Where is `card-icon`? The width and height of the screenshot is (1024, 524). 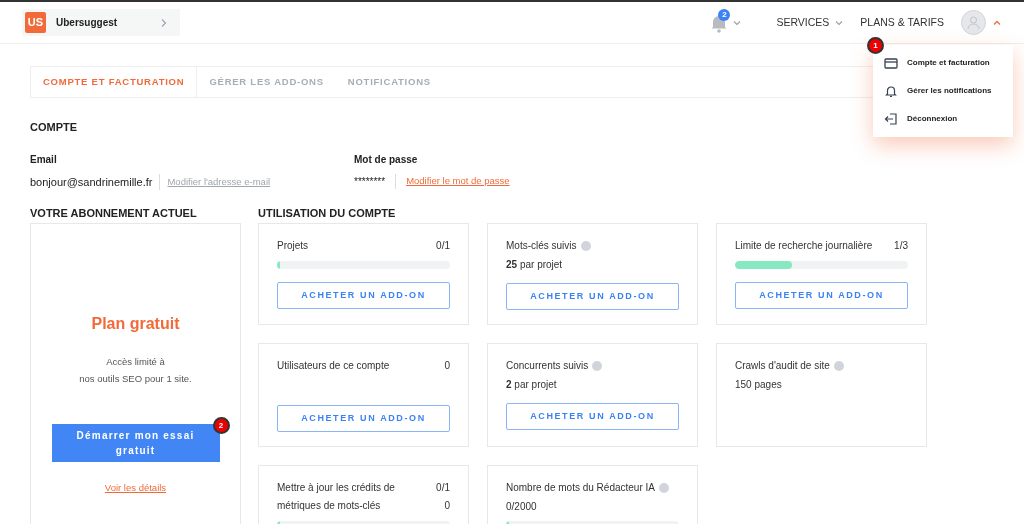
card-icon is located at coordinates (891, 63).